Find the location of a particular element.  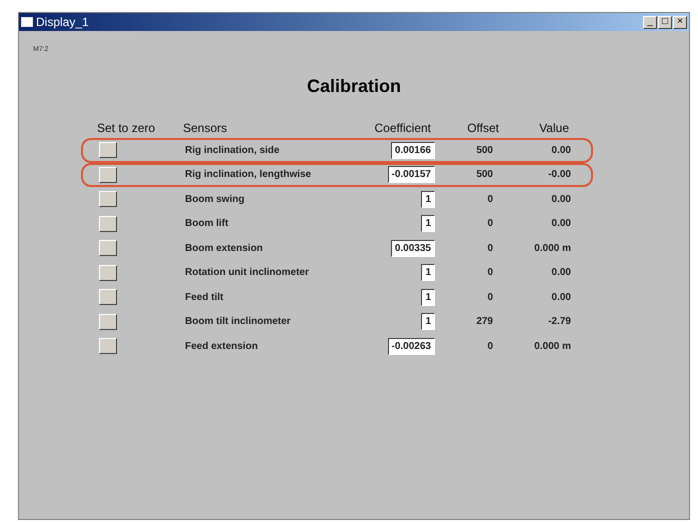

window-control-button: × is located at coordinates (680, 22).